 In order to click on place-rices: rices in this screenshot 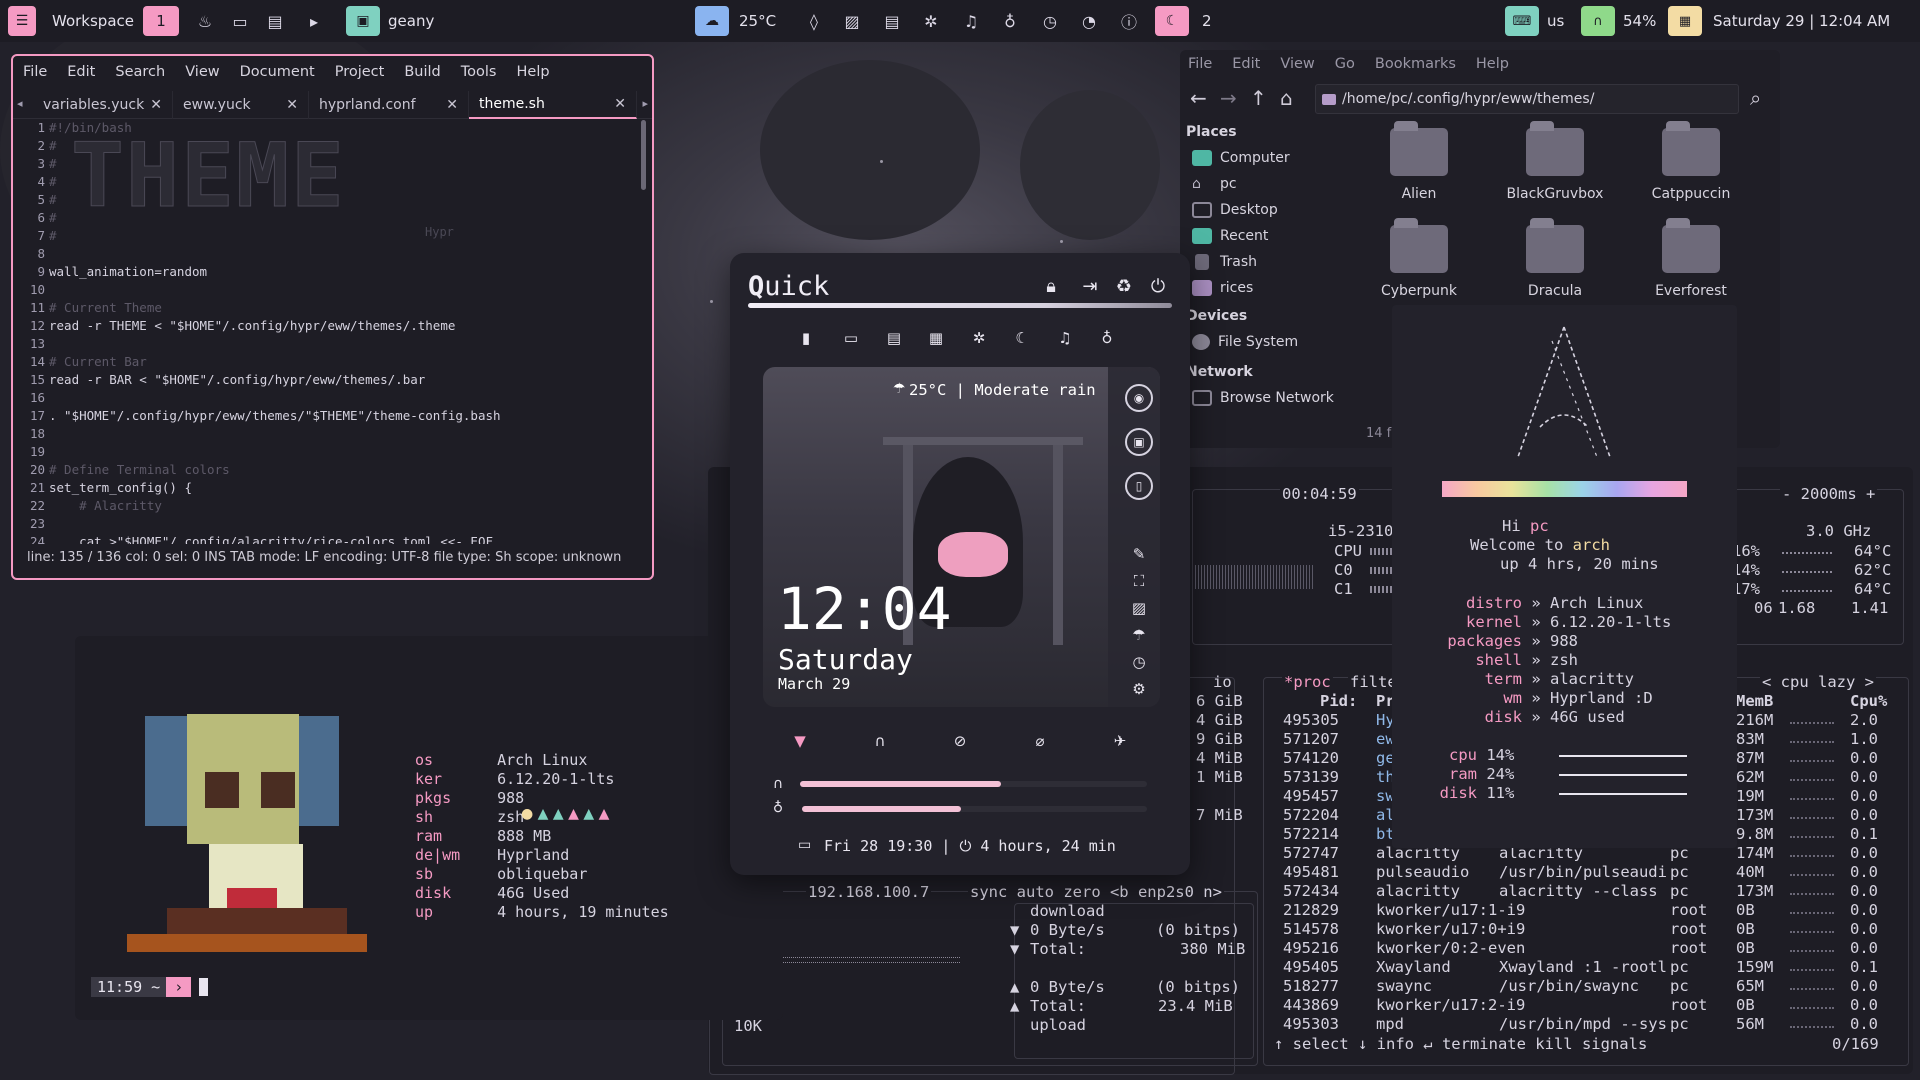, I will do `click(1222, 288)`.